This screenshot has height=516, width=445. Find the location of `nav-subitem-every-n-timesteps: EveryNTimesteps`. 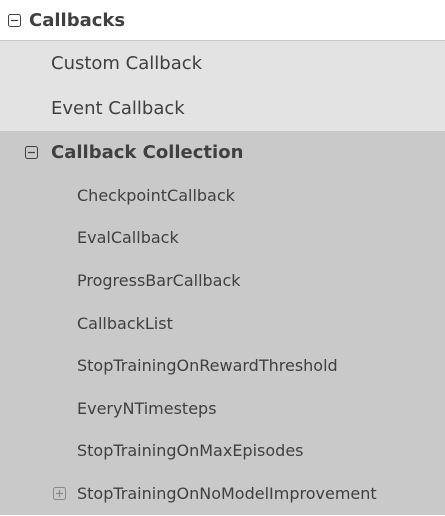

nav-subitem-every-n-timesteps: EveryNTimesteps is located at coordinates (222, 408).